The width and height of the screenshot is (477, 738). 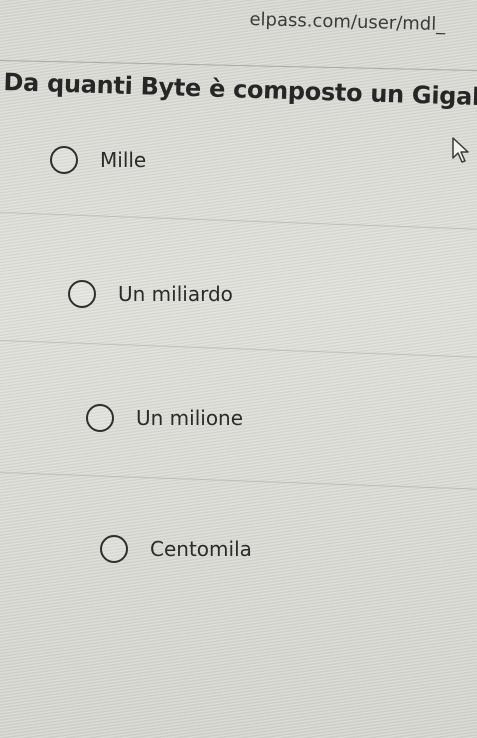 I want to click on option-mille: Mille, so click(x=98, y=160).